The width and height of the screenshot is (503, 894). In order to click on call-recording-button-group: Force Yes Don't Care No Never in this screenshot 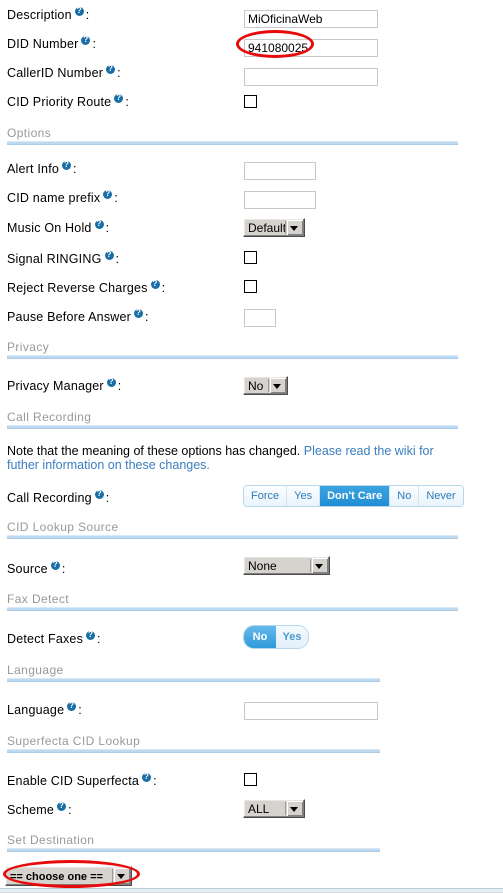, I will do `click(353, 496)`.